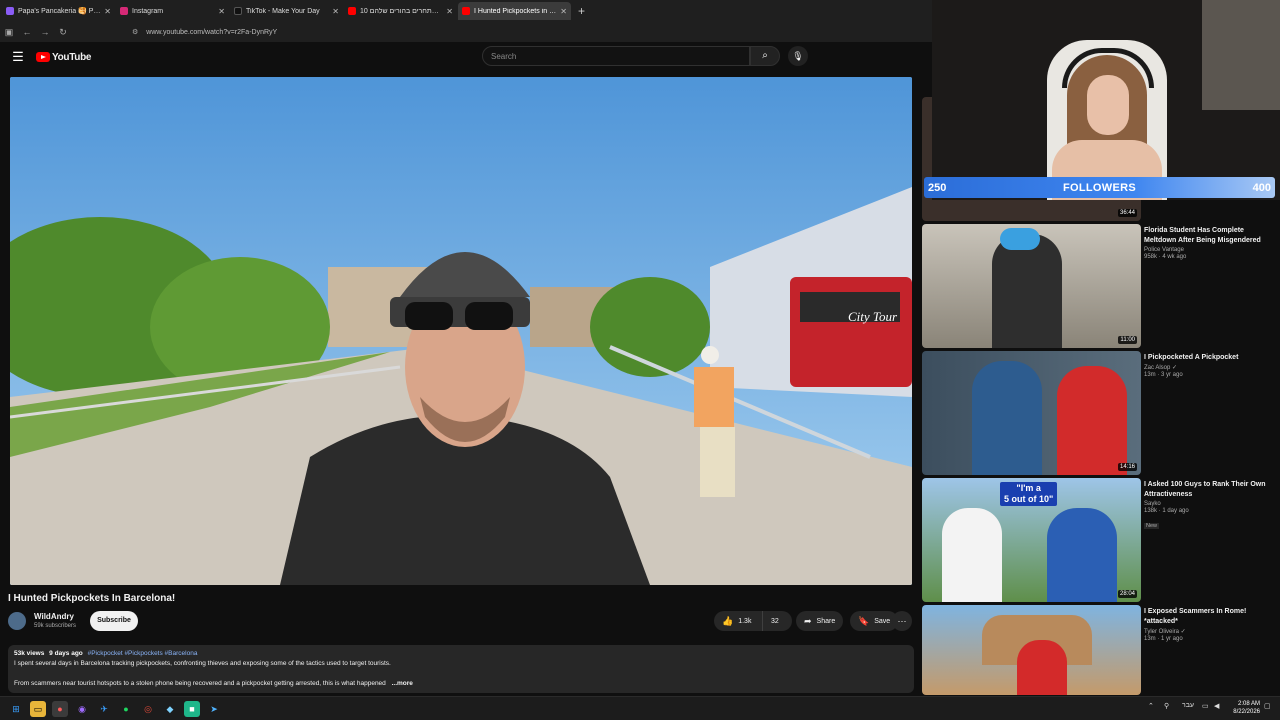  What do you see at coordinates (9, 32) in the screenshot?
I see `sidebar-toggle-icon: ▣` at bounding box center [9, 32].